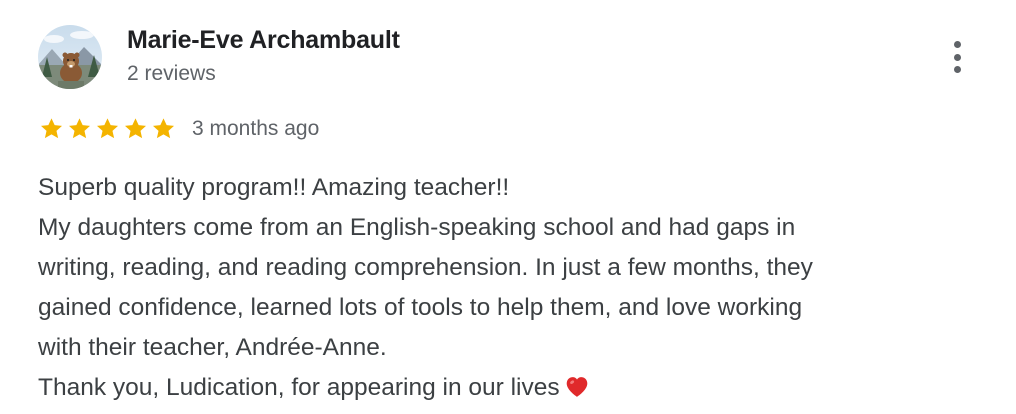 The image size is (1016, 414). I want to click on more-vert-icon, so click(957, 44).